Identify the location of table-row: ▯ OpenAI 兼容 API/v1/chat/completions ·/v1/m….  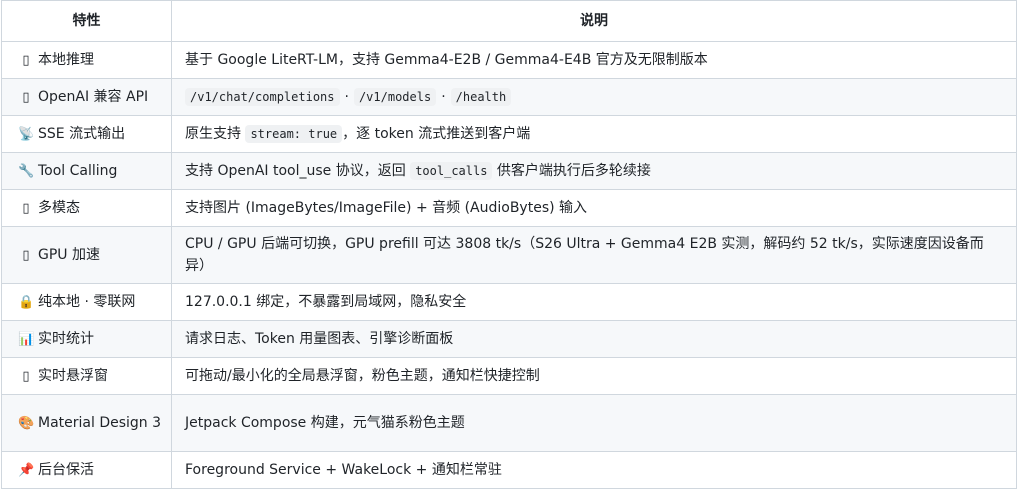
(509, 97).